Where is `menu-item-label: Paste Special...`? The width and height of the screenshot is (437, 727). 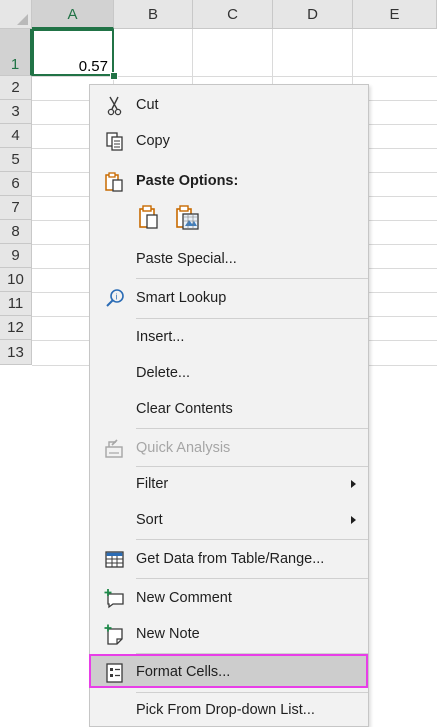
menu-item-label: Paste Special... is located at coordinates (186, 259).